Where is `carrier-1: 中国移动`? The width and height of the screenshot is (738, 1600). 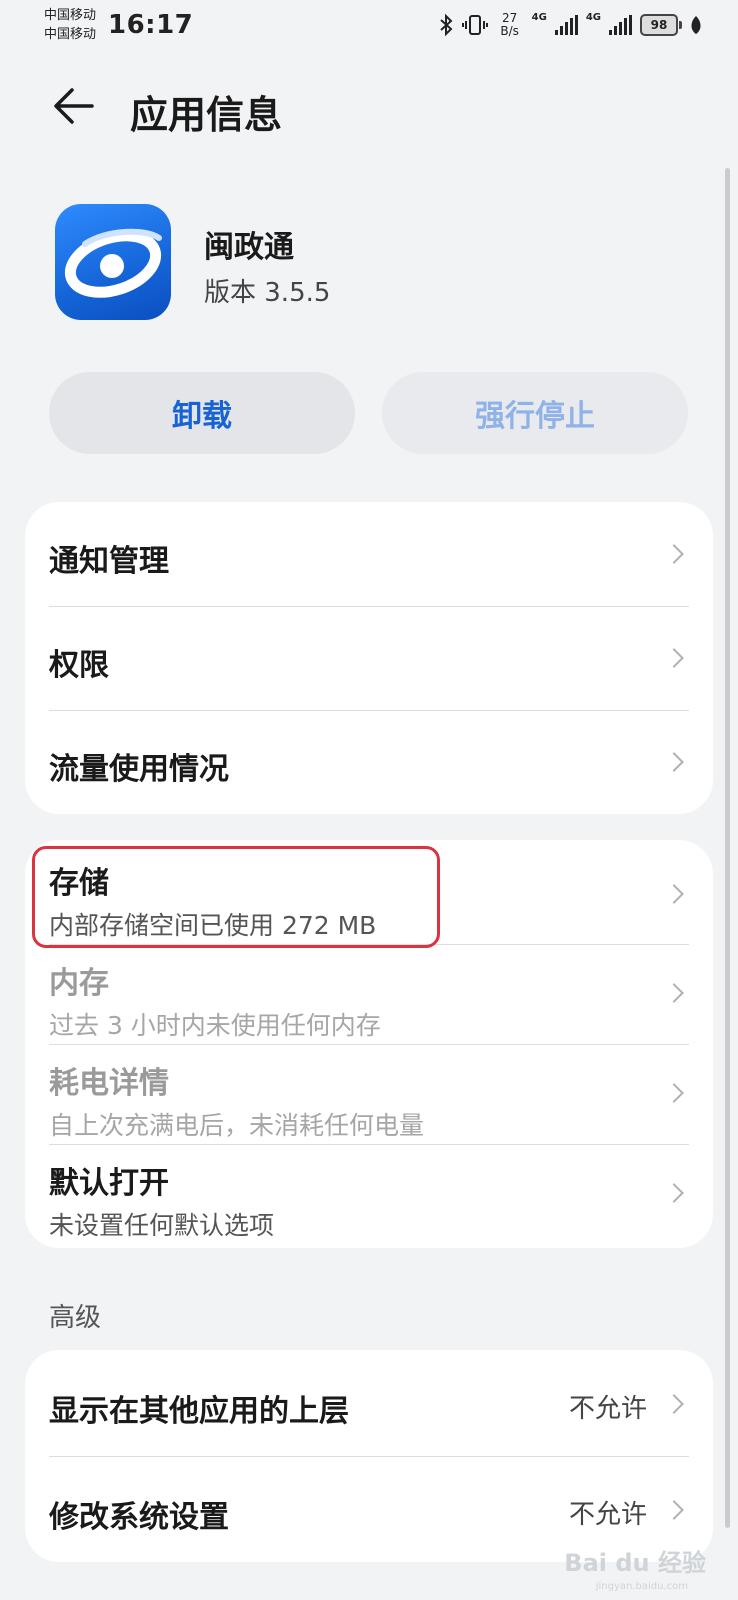 carrier-1: 中国移动 is located at coordinates (70, 15).